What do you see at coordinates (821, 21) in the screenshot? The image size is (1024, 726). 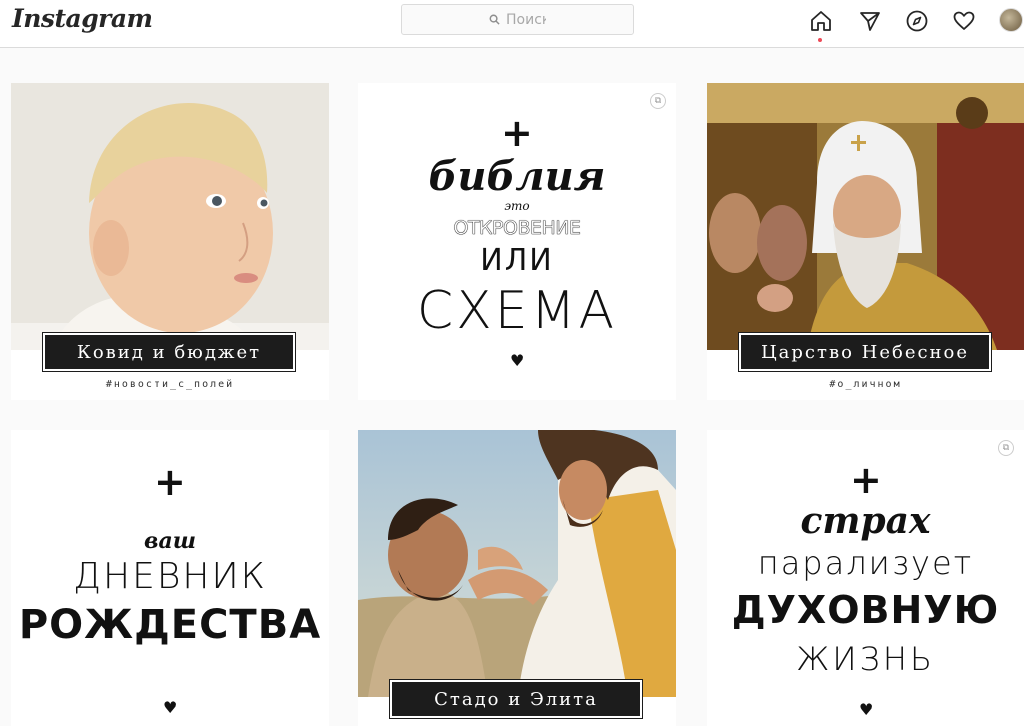 I see `home-icon` at bounding box center [821, 21].